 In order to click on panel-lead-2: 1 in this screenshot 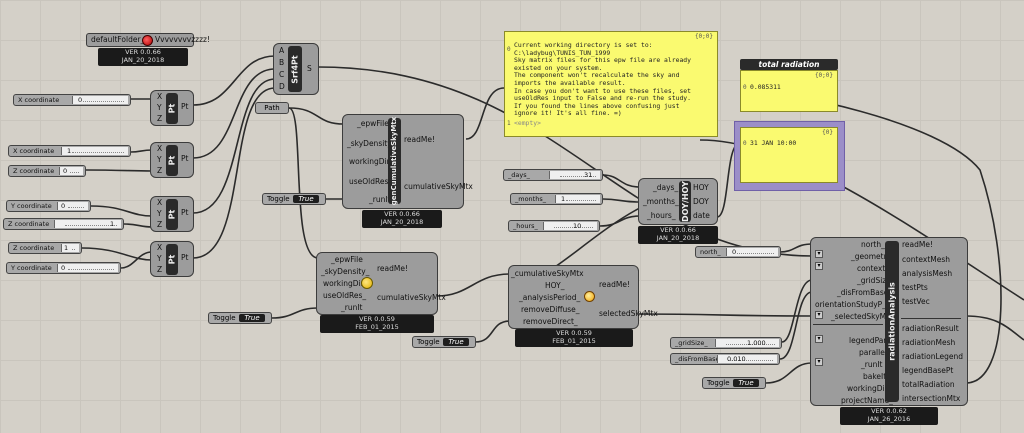, I will do `click(509, 123)`.